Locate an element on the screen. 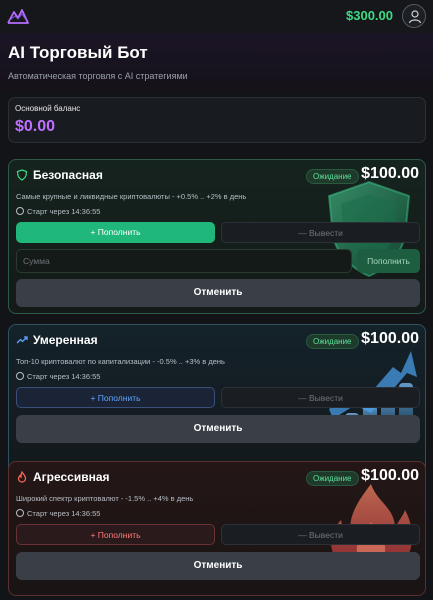 Image resolution: width=433 pixels, height=600 pixels. user-avatar-button is located at coordinates (414, 16).